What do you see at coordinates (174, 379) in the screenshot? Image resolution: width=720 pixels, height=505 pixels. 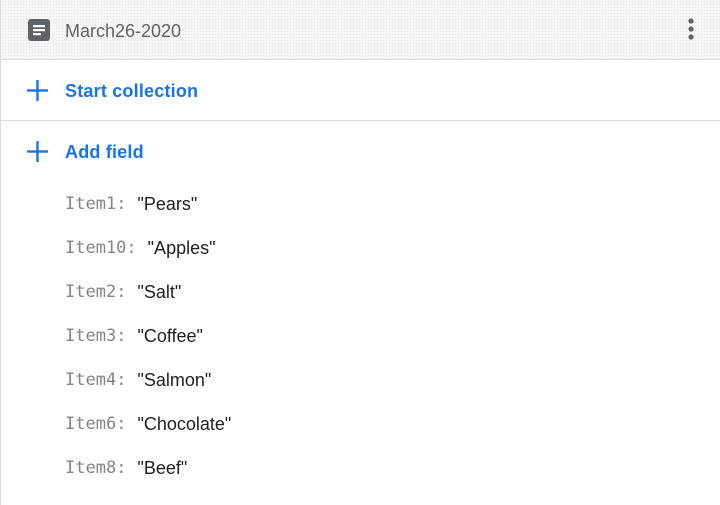 I see `field-value: "Salmon"` at bounding box center [174, 379].